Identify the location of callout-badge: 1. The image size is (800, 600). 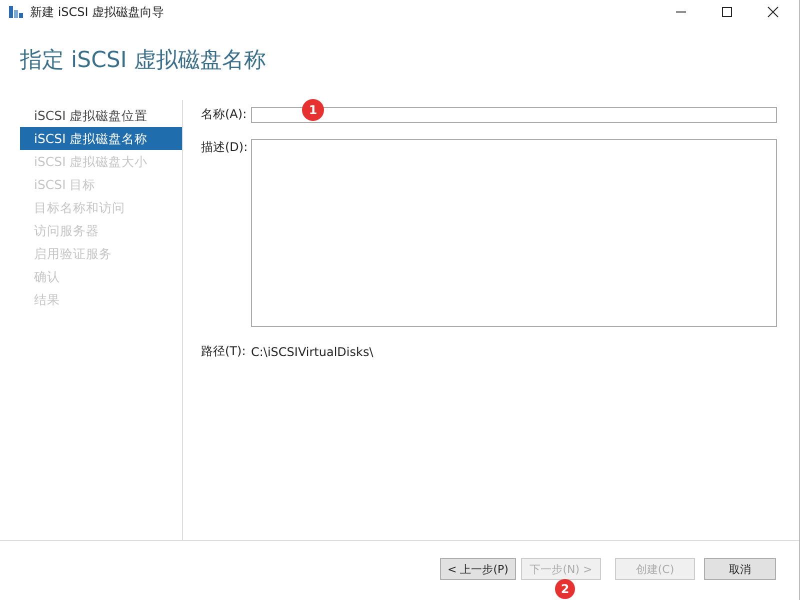
(313, 110).